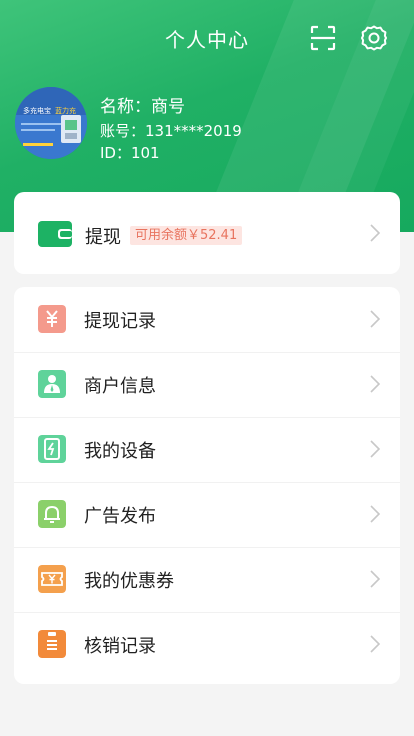  I want to click on coupon-icon, so click(52, 579).